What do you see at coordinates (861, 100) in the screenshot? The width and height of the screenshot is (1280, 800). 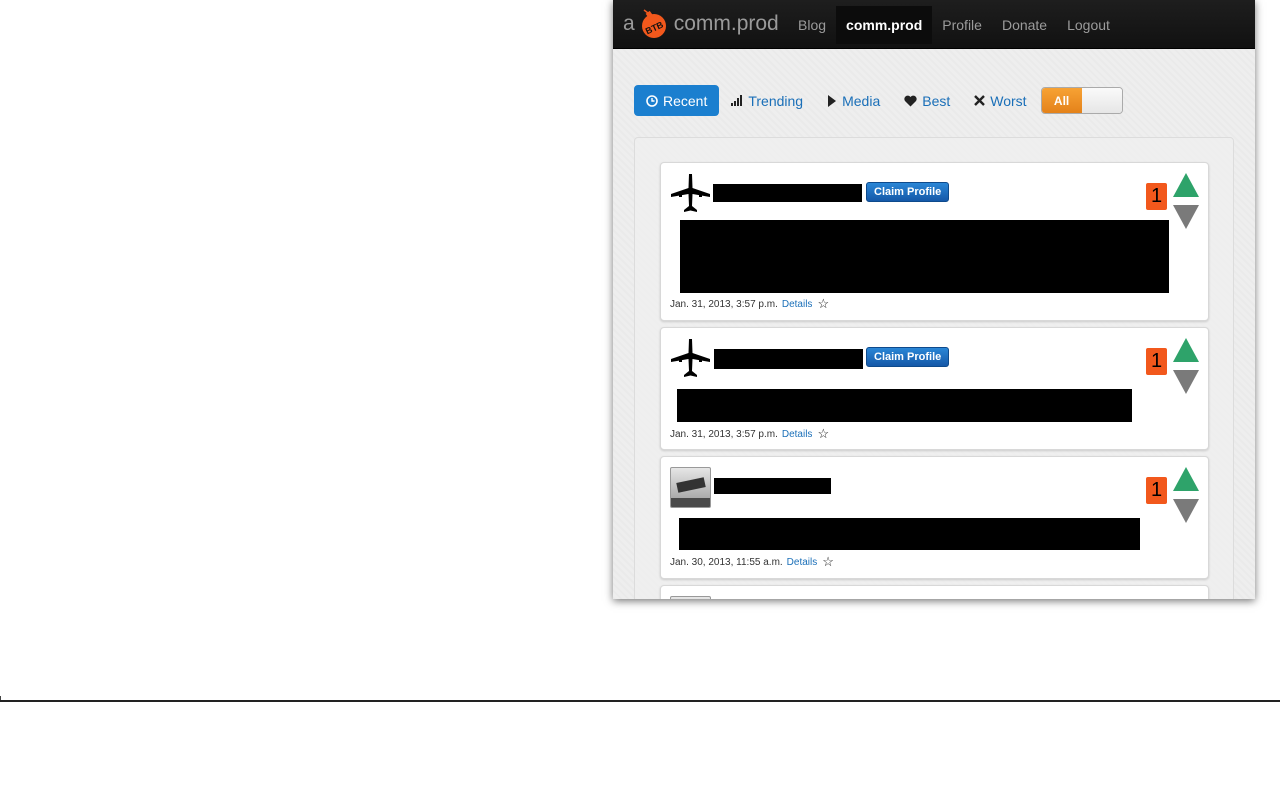 I see `filter-media-label: Media` at bounding box center [861, 100].